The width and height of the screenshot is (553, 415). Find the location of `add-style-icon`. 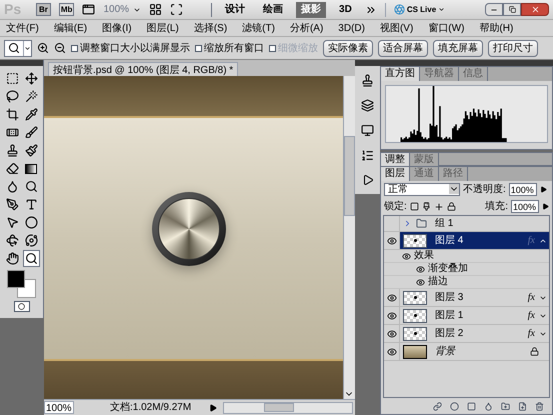

add-style-icon is located at coordinates (454, 406).